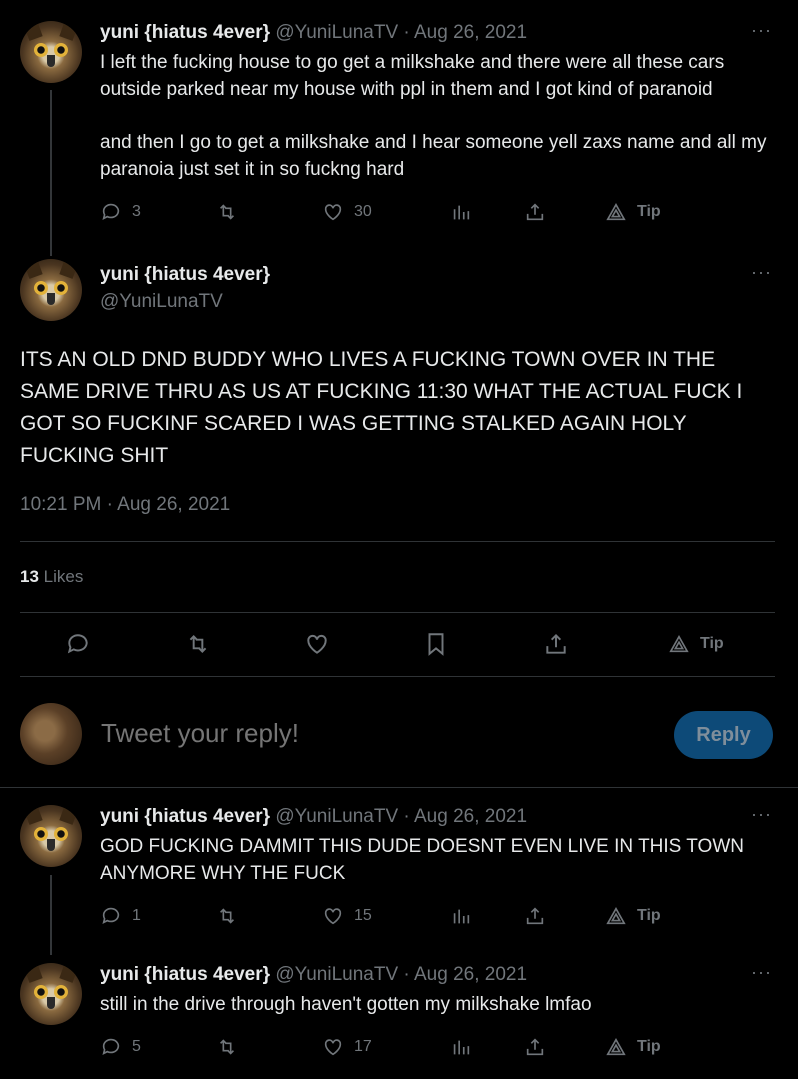 This screenshot has height=1079, width=798. I want to click on like-count: 30, so click(363, 211).